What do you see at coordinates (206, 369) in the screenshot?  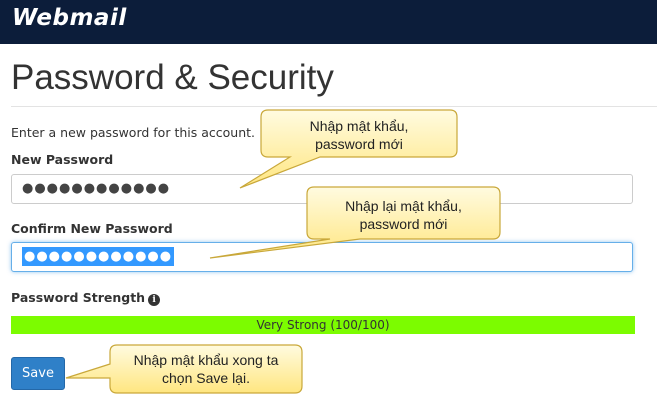 I see `callout-3-text: Nhập mật khẩu xong ta chọn Save lại.` at bounding box center [206, 369].